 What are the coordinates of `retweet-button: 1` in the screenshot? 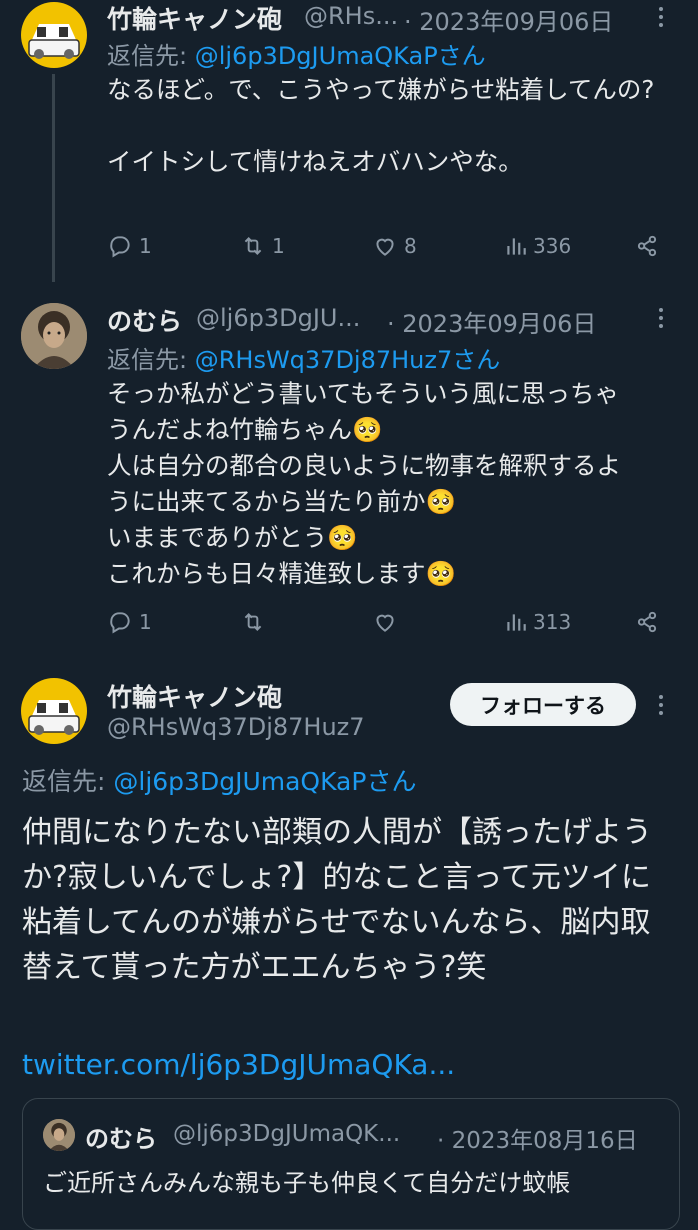 It's located at (262, 246).